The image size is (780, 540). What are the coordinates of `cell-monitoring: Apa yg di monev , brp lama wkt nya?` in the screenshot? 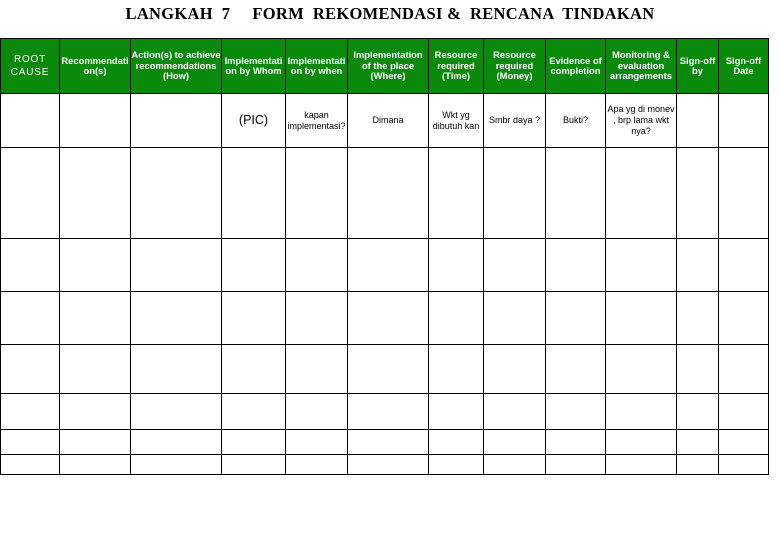 It's located at (641, 120).